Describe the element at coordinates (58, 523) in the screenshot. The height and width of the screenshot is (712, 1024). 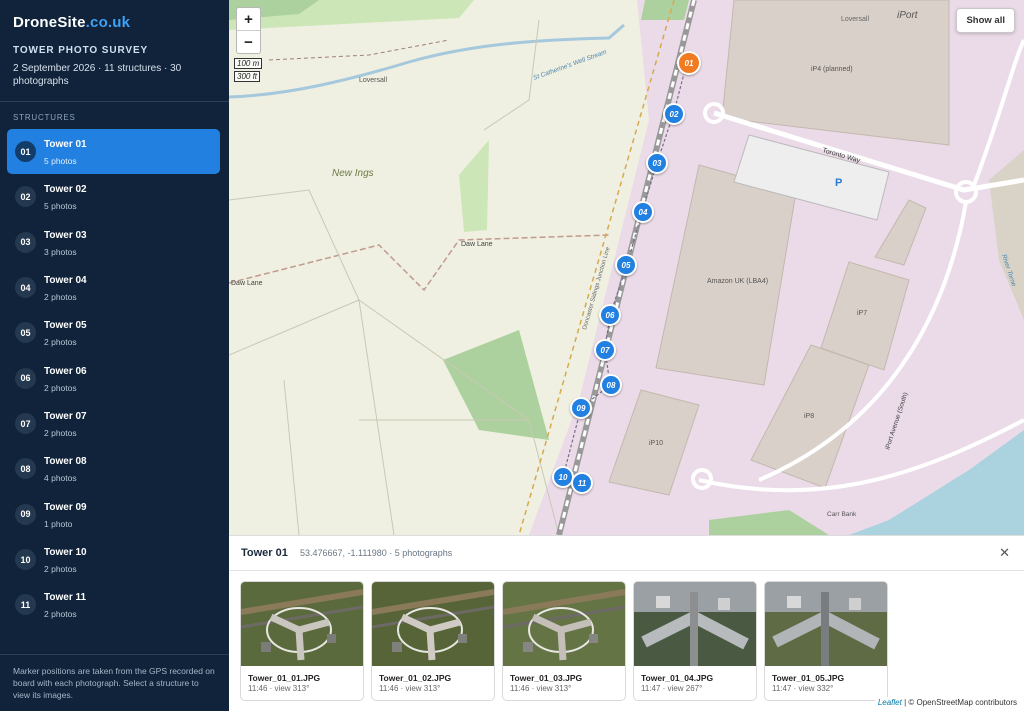
I see `structure-photo-count: 1 photo` at that location.